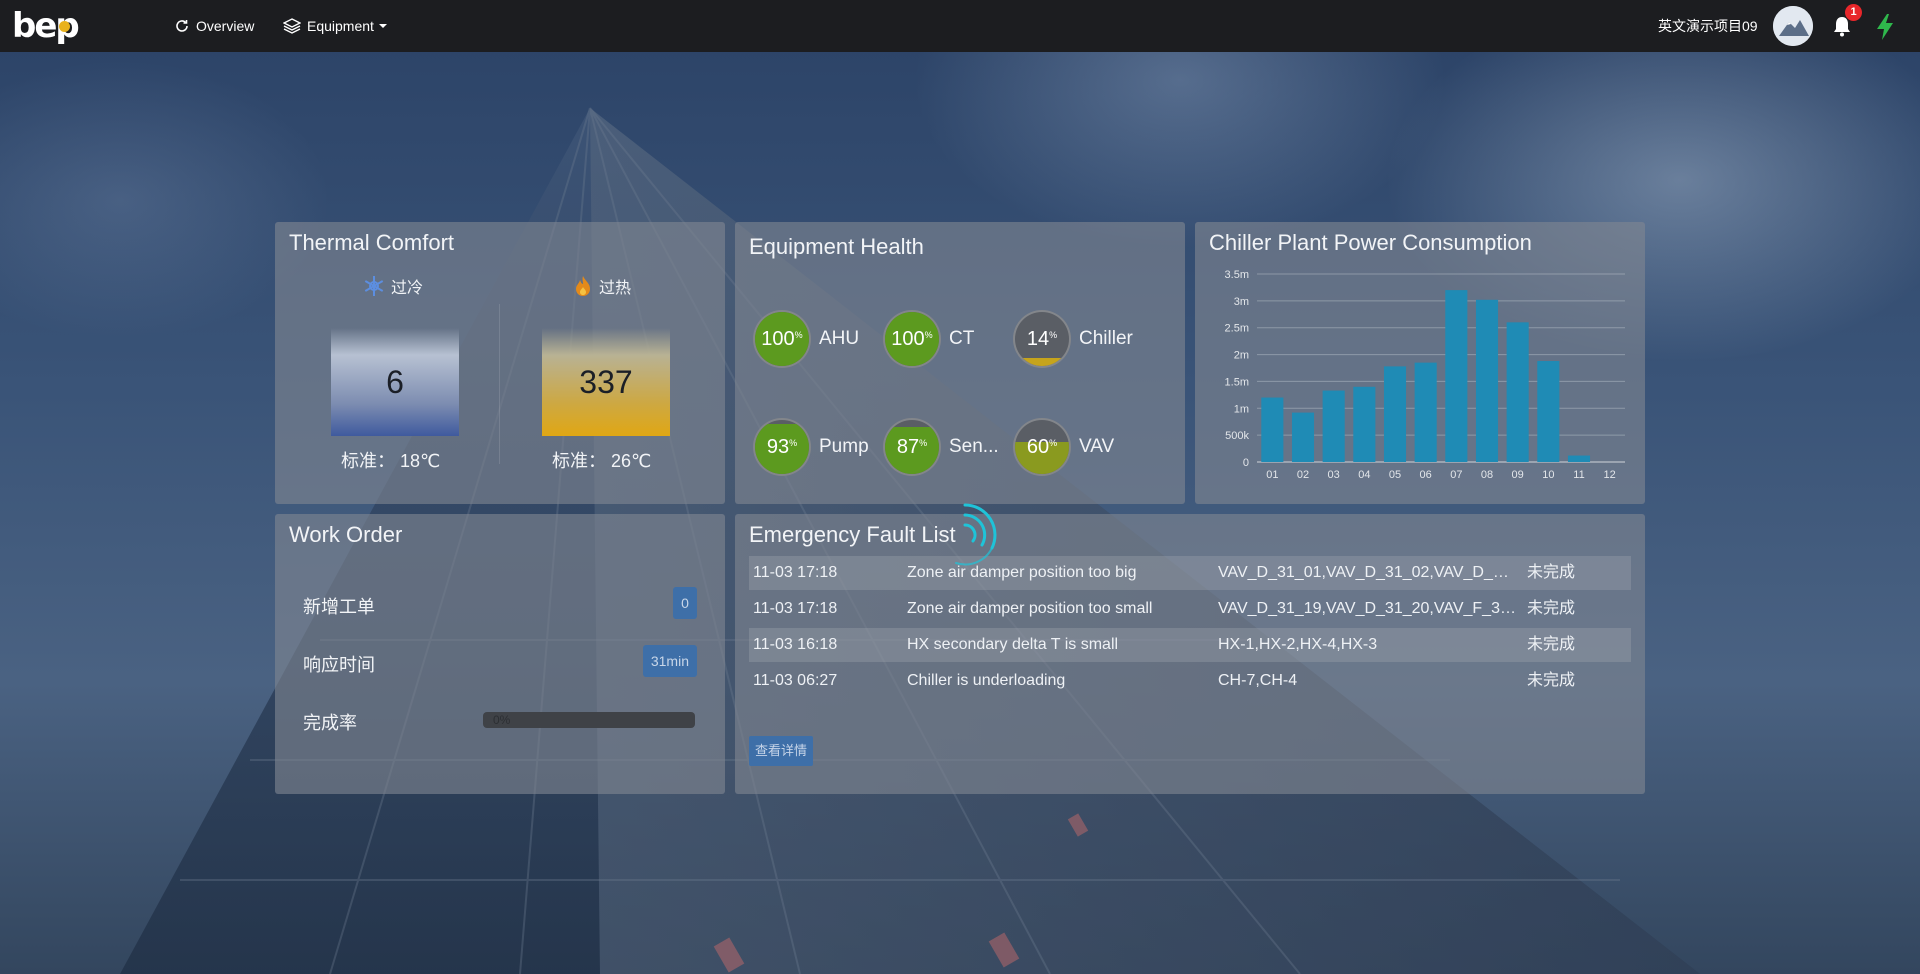  What do you see at coordinates (795, 680) in the screenshot?
I see `fault-time: 11-03 06:27` at bounding box center [795, 680].